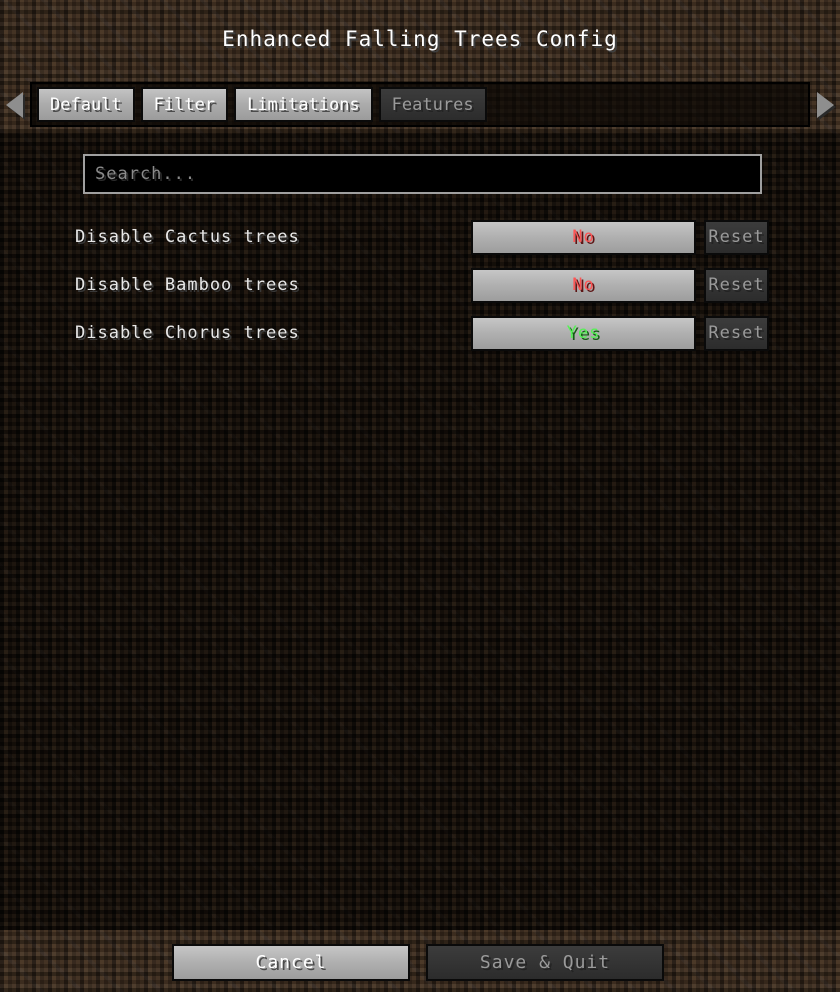 This screenshot has width=840, height=992. I want to click on tab-strip: Default Filter Limitations Features, so click(420, 104).